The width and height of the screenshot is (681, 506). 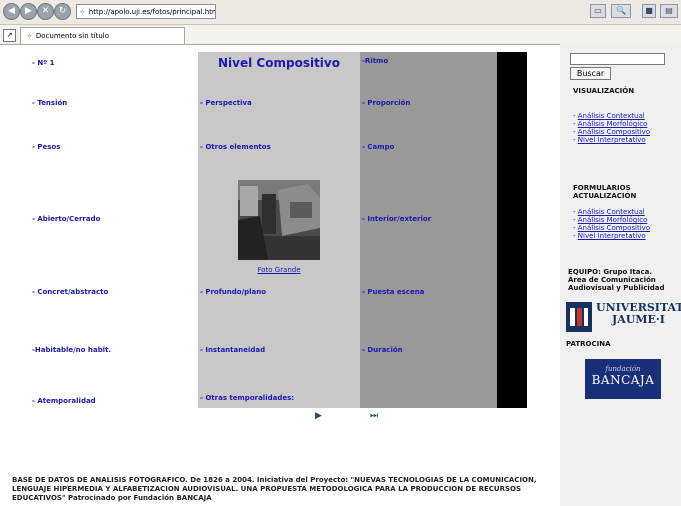 I want to click on field-otras-temporalidades: - Otras temporalidades:, so click(x=247, y=398).